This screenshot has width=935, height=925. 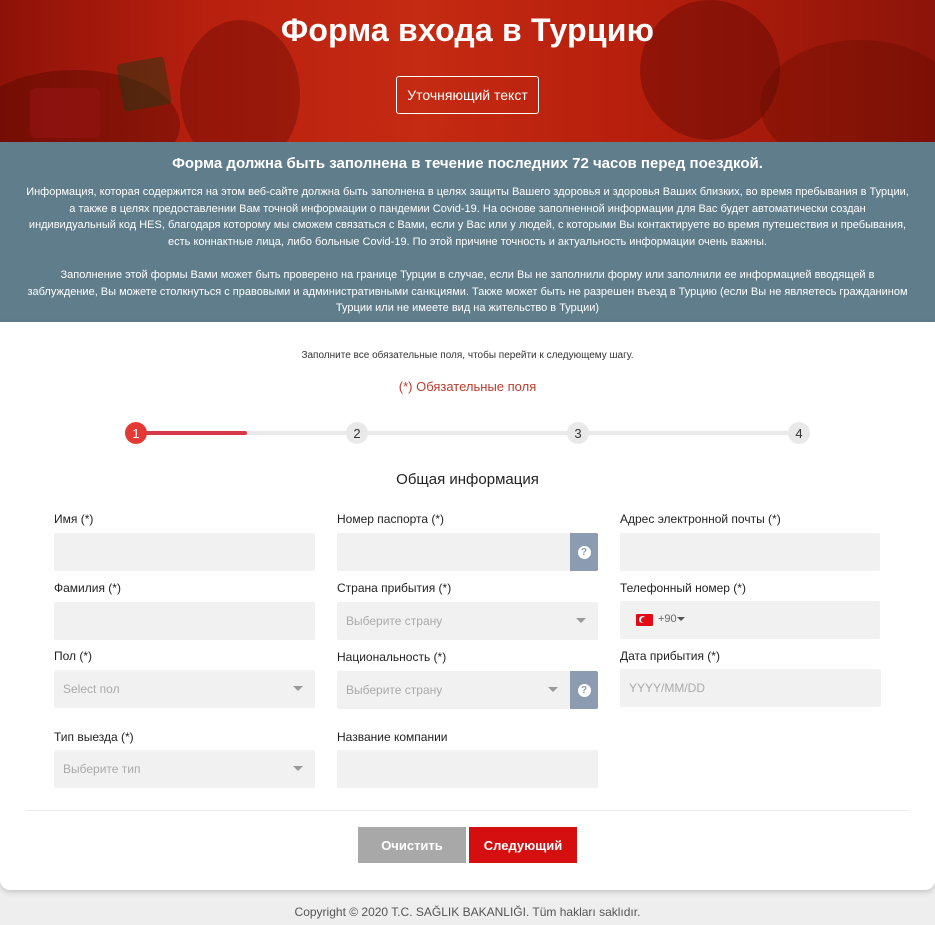 I want to click on arrival-country-label: Страна прибытия (*), so click(x=394, y=588).